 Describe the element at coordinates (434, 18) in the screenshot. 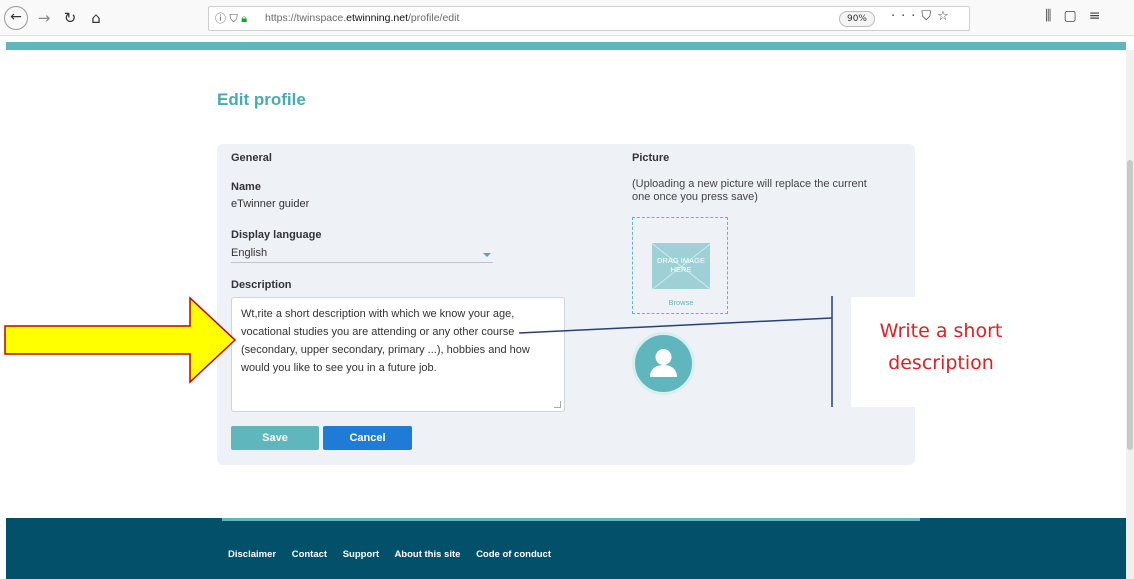

I see `url-path: /profile/edit` at that location.